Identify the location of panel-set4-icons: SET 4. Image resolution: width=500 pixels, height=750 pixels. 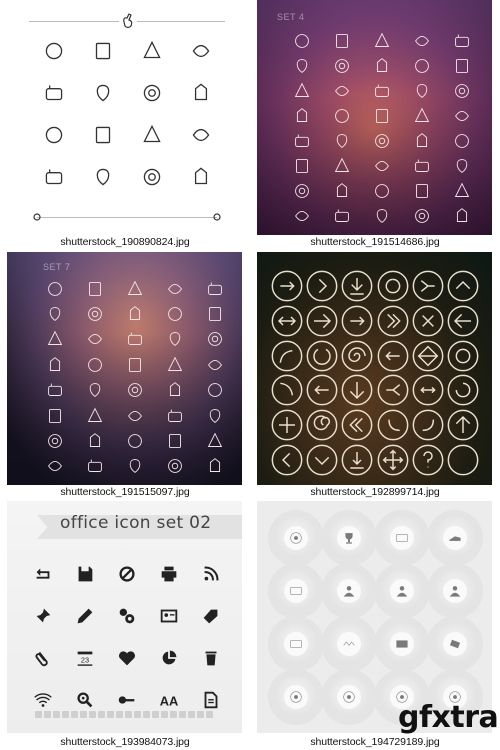
(374, 117).